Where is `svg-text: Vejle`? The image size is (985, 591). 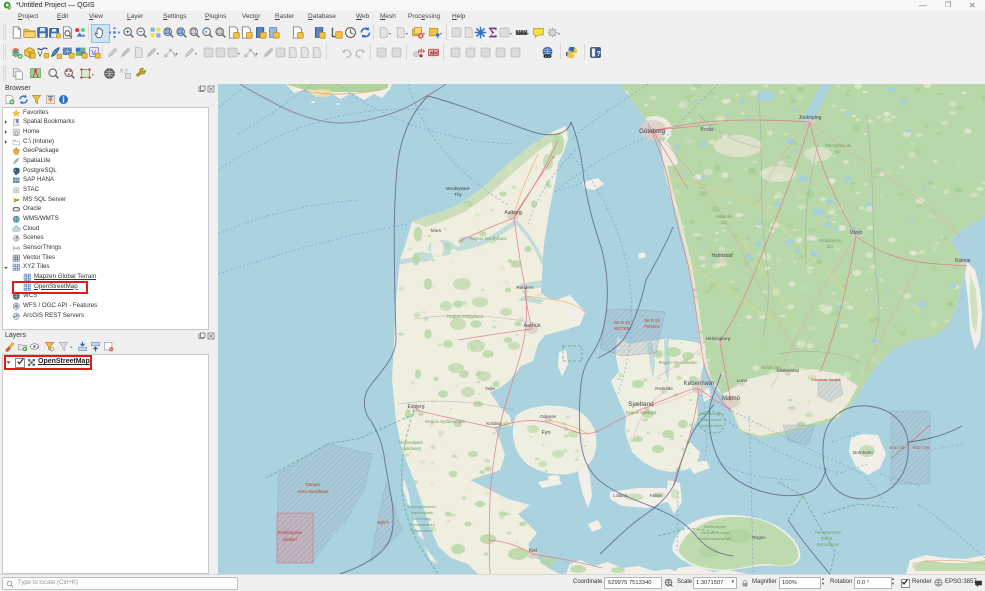
svg-text: Vejle is located at coordinates (490, 388).